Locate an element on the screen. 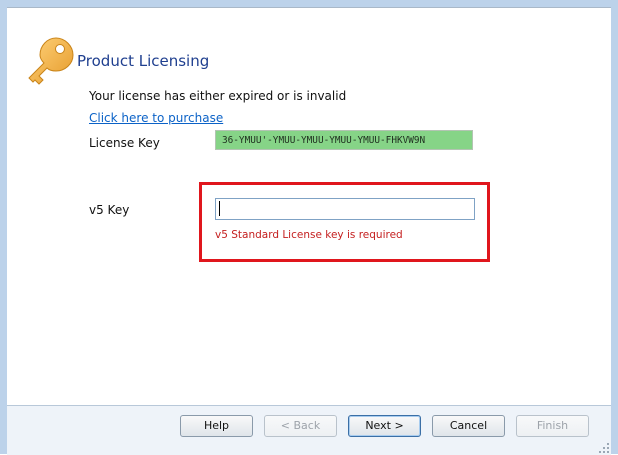 This screenshot has width=618, height=455. next-button: Next > is located at coordinates (384, 426).